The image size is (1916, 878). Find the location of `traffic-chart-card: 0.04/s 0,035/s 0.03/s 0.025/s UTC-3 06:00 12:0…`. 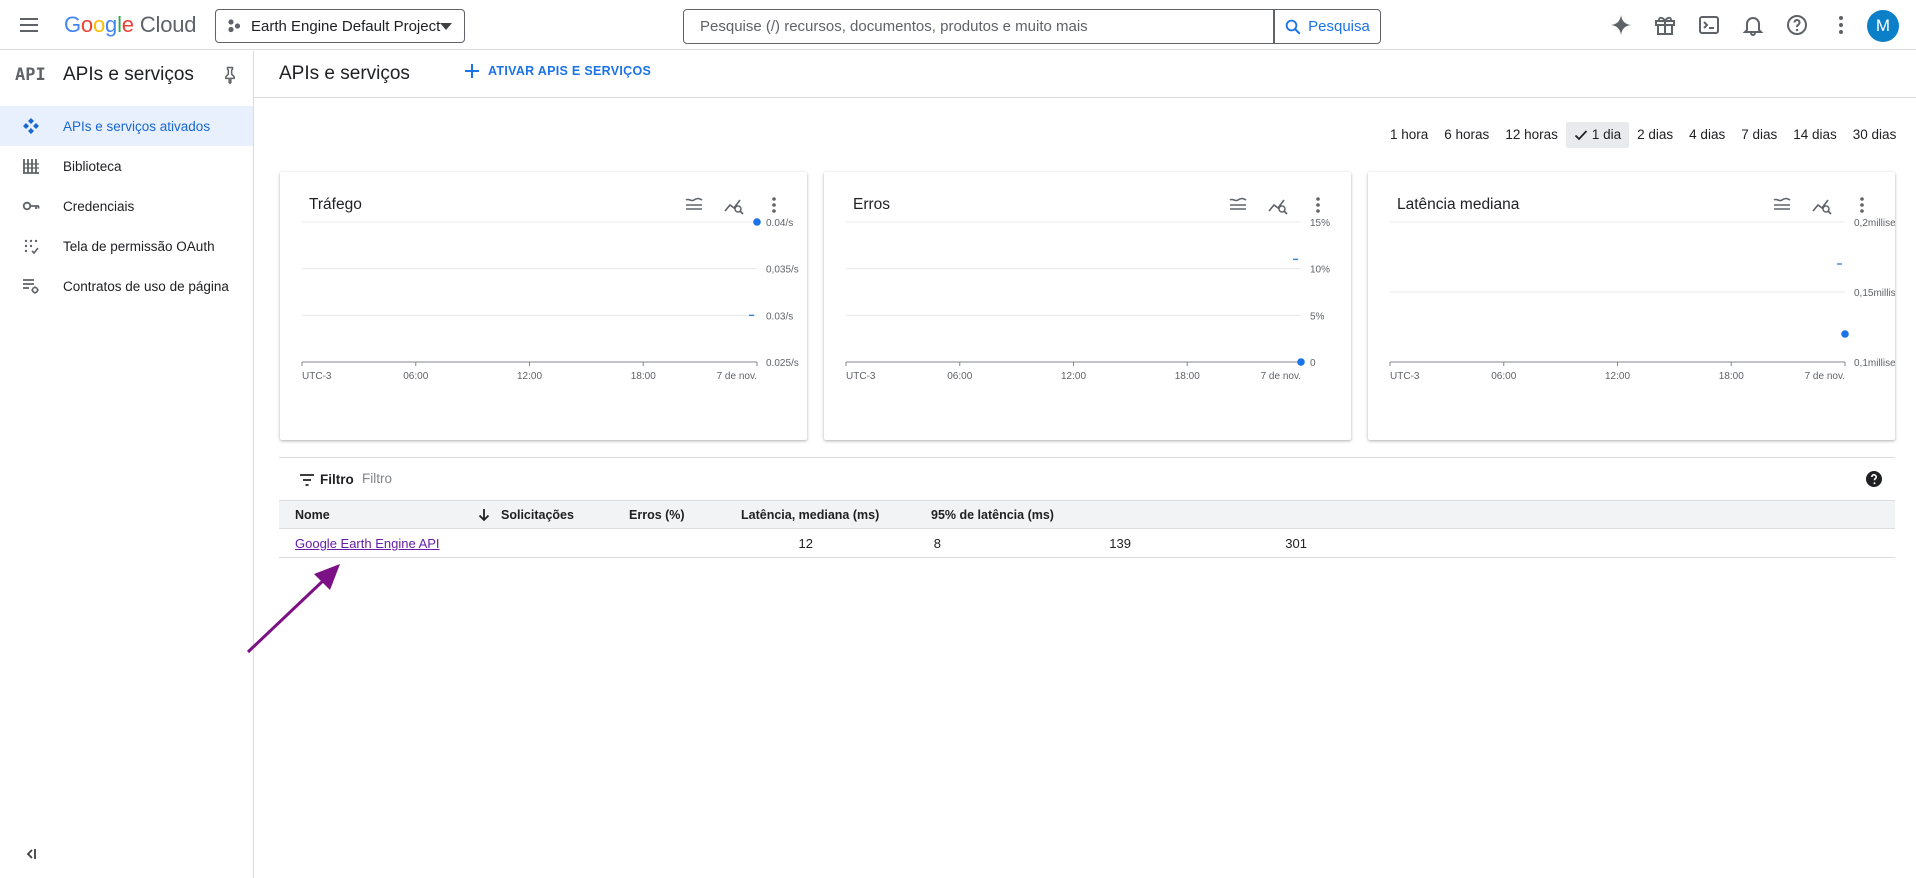

traffic-chart-card: 0.04/s 0,035/s 0.03/s 0.025/s UTC-3 06:00 12:0… is located at coordinates (543, 306).